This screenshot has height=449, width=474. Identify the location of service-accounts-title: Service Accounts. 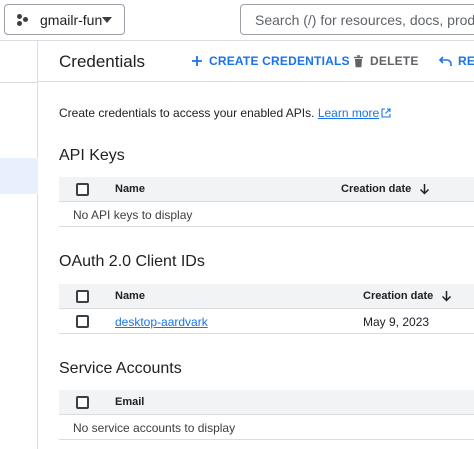
(120, 368).